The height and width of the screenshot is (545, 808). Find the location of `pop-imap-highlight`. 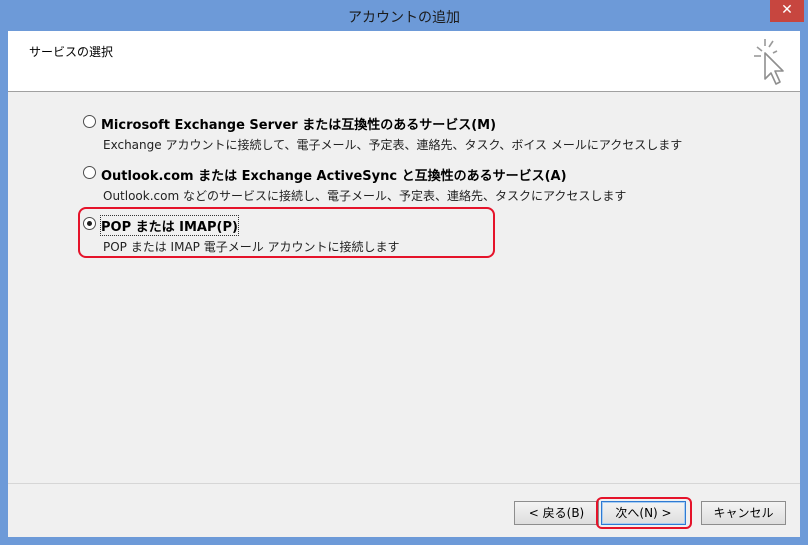

pop-imap-highlight is located at coordinates (286, 232).